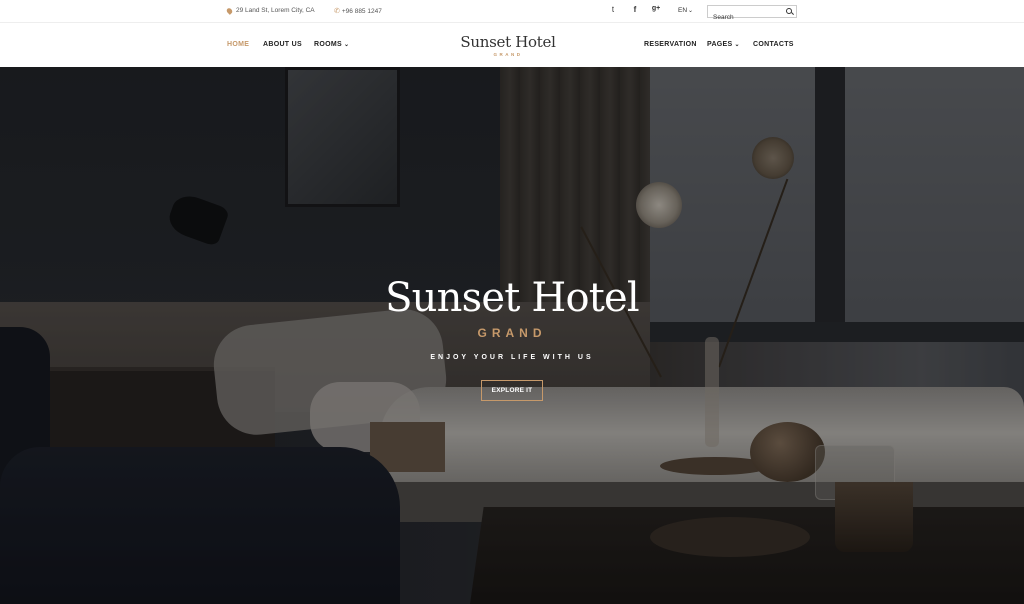  What do you see at coordinates (328, 44) in the screenshot?
I see `nav-rooms-label: ROOMS` at bounding box center [328, 44].